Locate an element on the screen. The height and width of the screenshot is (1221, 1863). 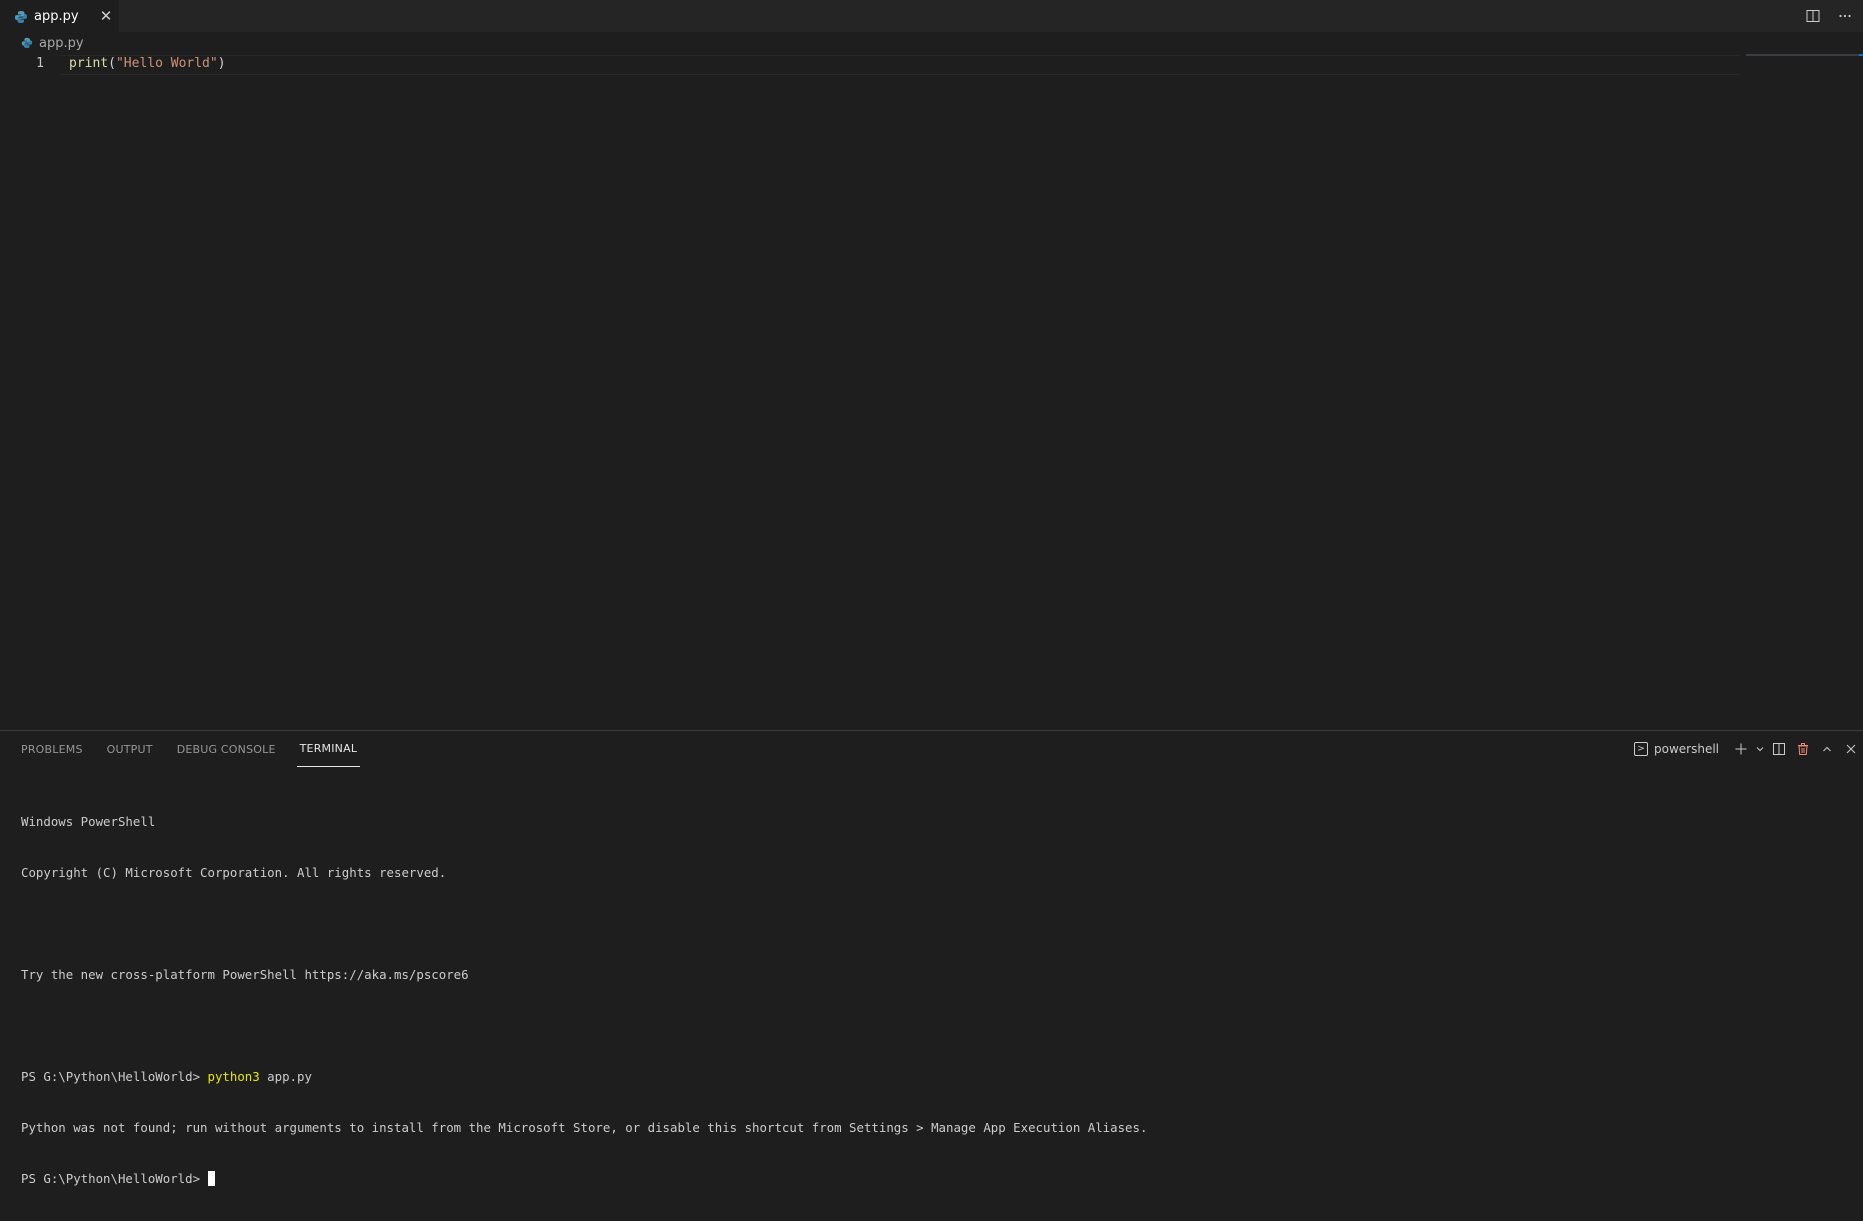
code-token-string: "Hello World" is located at coordinates (166, 63).